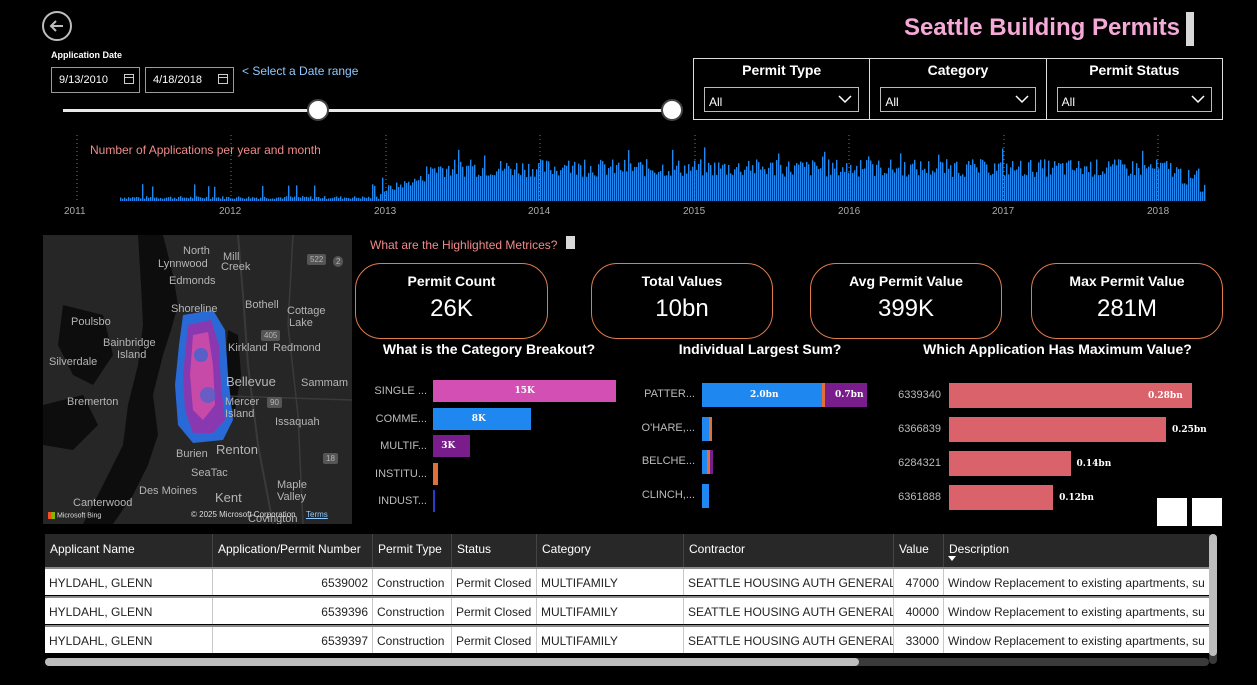  Describe the element at coordinates (293, 550) in the screenshot. I see `column-header: Application/Permit Number` at that location.